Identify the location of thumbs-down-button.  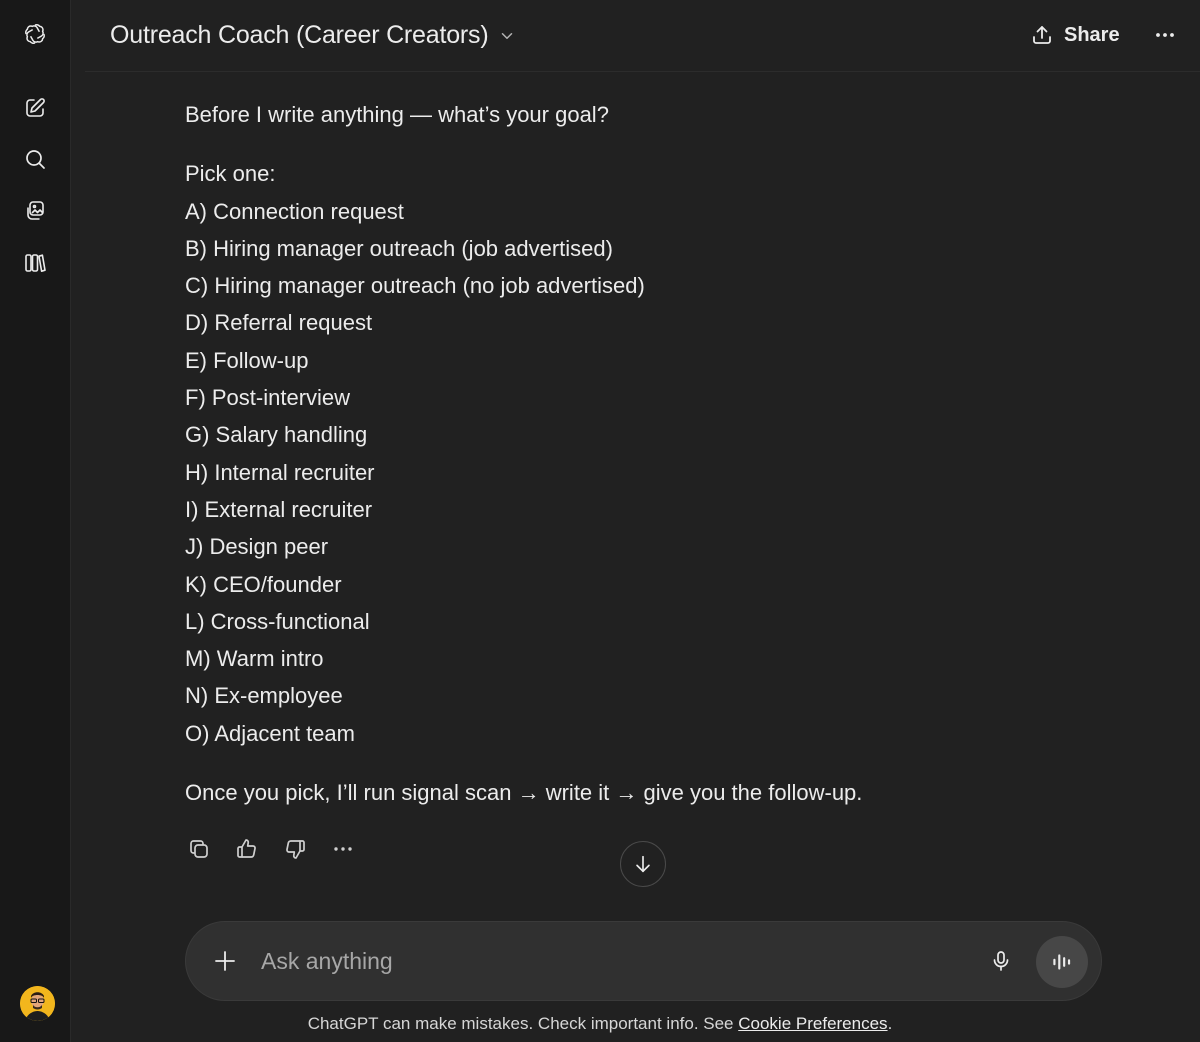
(295, 849).